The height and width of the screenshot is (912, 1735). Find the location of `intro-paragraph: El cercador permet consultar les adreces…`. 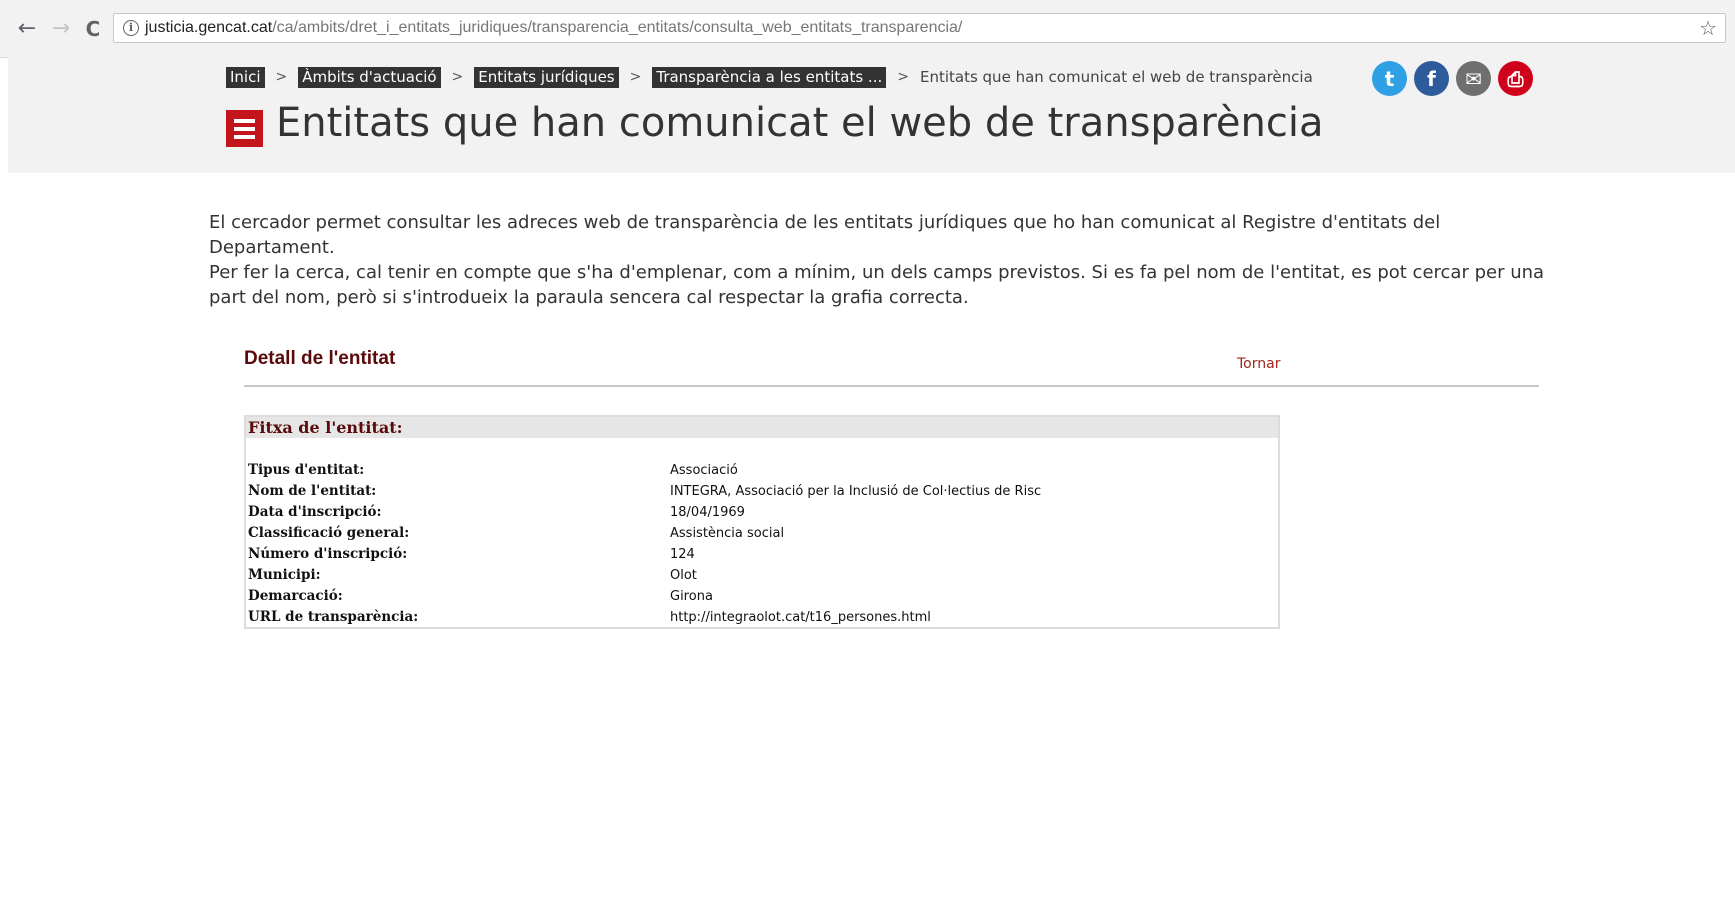

intro-paragraph: El cercador permet consultar les adreces… is located at coordinates (825, 235).